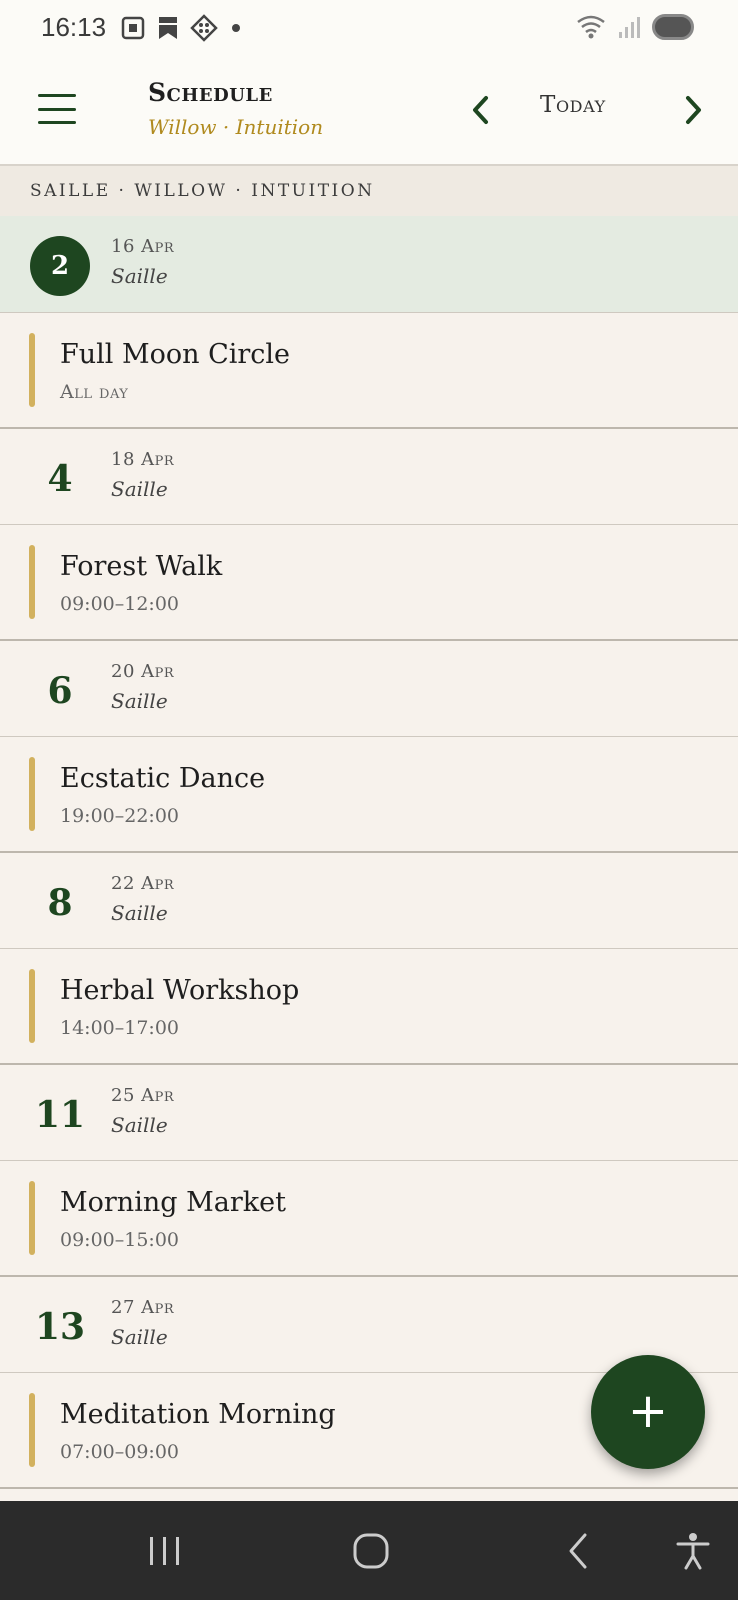 This screenshot has height=1600, width=738. What do you see at coordinates (693, 110) in the screenshot?
I see `chevron-right-icon` at bounding box center [693, 110].